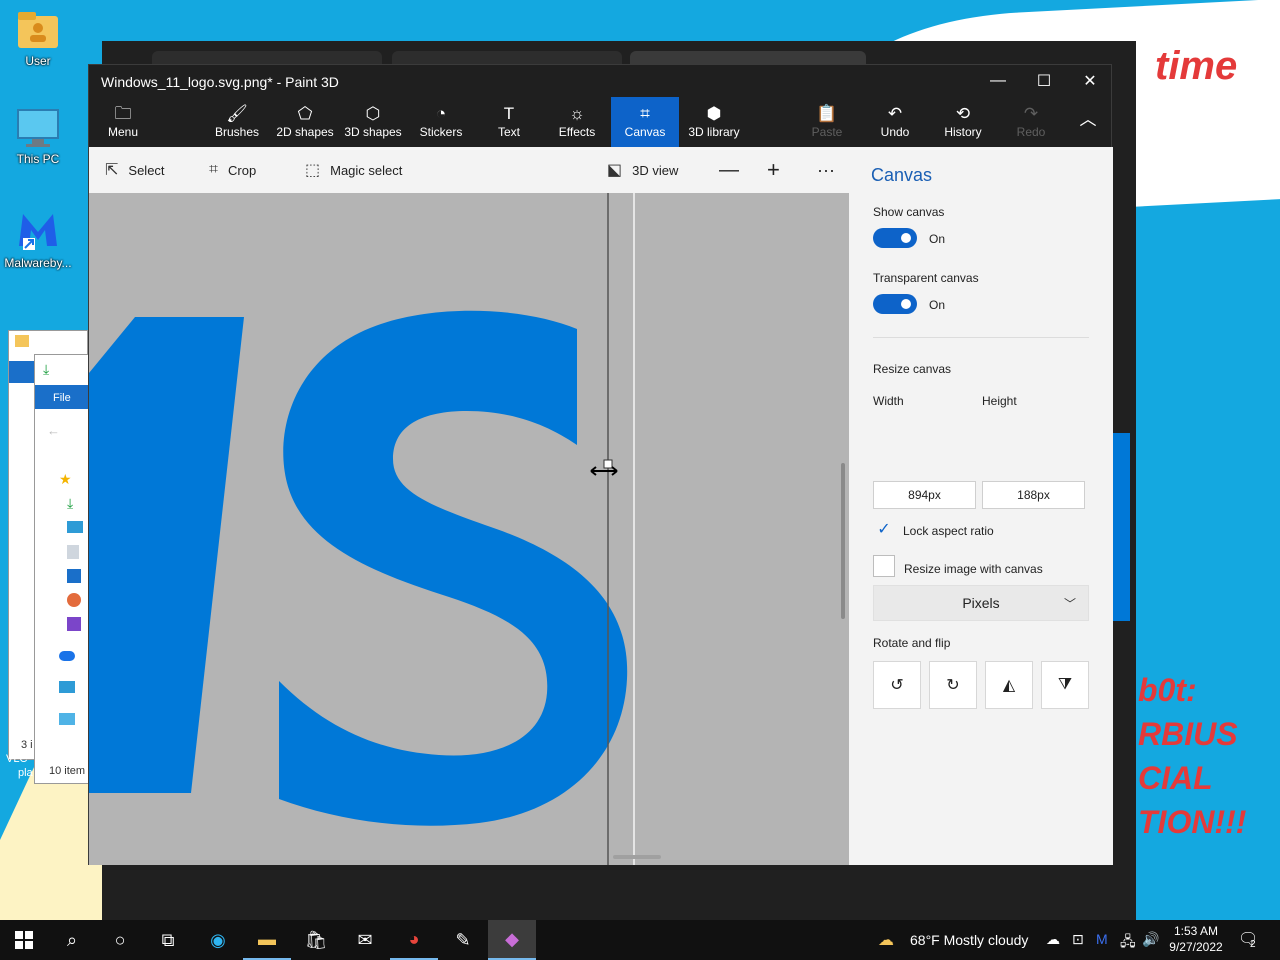 Image resolution: width=1280 pixels, height=960 pixels. Describe the element at coordinates (366, 170) in the screenshot. I see `magic-select-label: Magic select` at that location.